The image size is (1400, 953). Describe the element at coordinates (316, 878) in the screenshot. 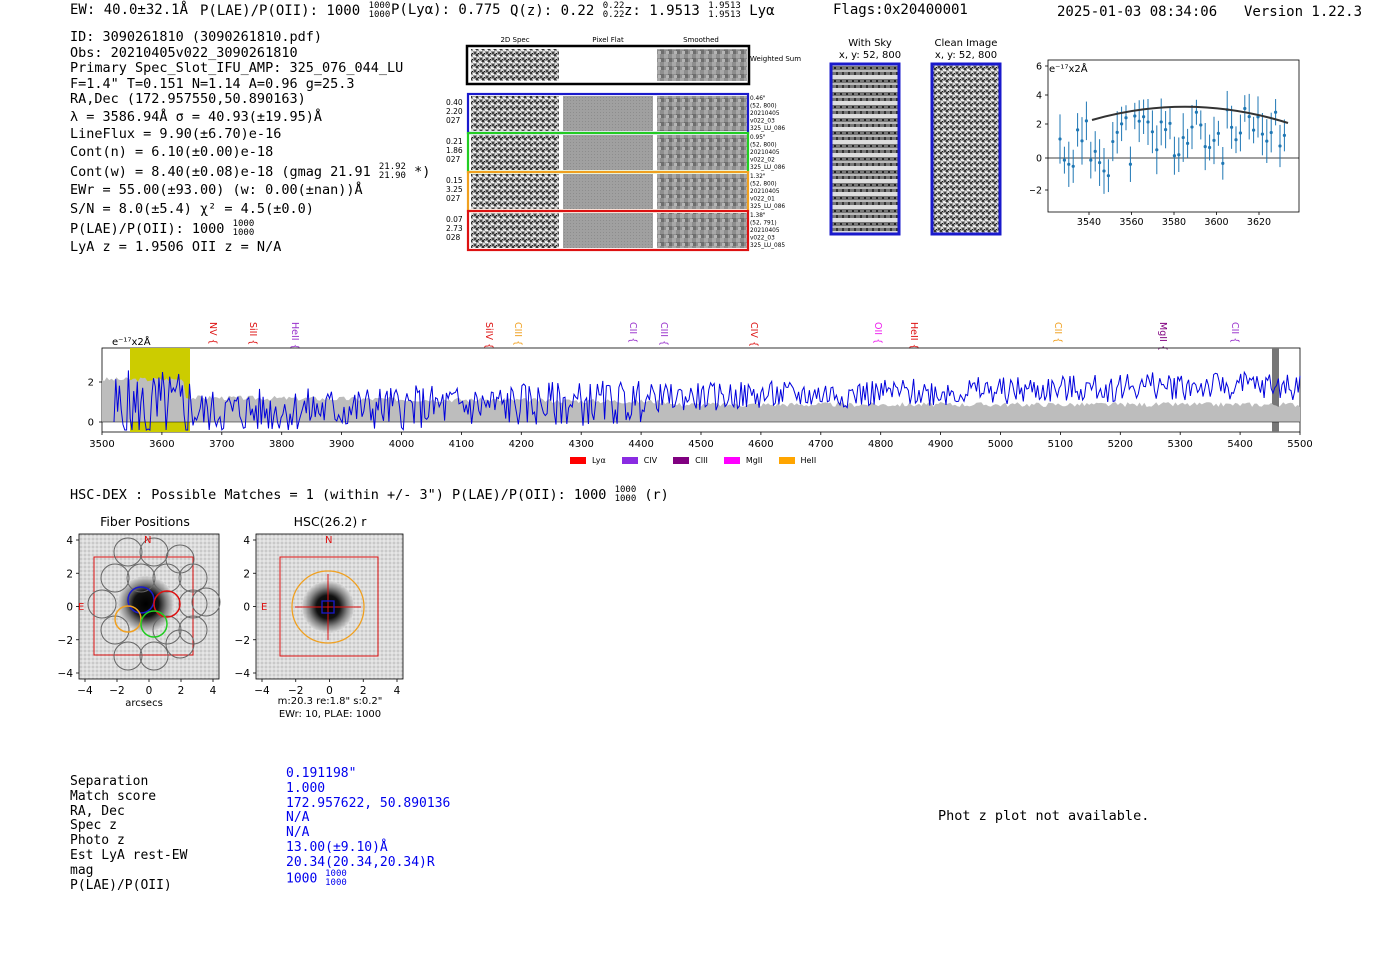

I see `match-value: 1000 1000 1000` at that location.